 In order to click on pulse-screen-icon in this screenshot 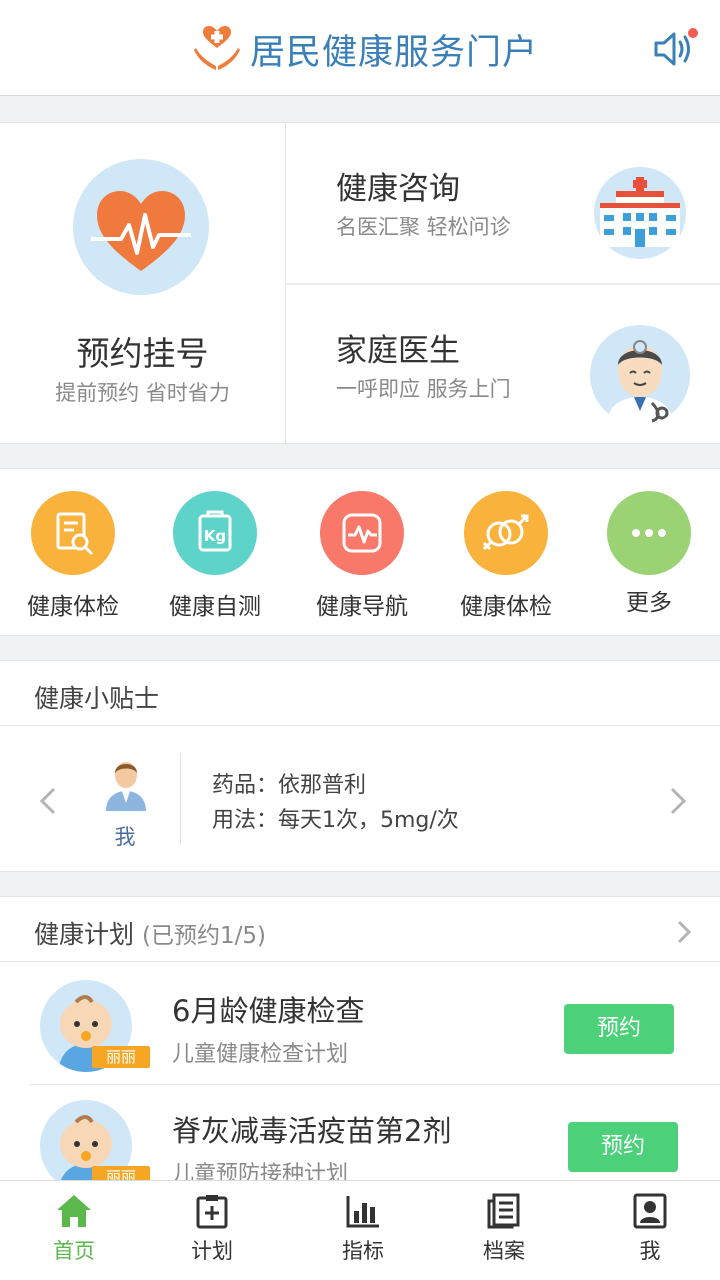, I will do `click(362, 533)`.